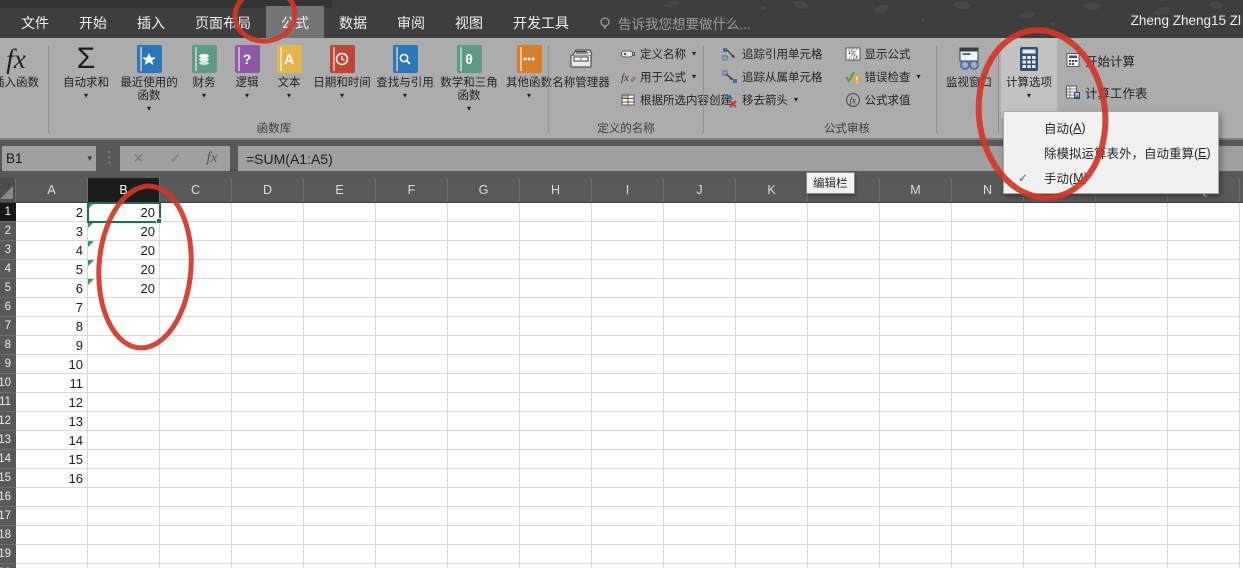  Describe the element at coordinates (412, 554) in the screenshot. I see `cell-F19` at that location.